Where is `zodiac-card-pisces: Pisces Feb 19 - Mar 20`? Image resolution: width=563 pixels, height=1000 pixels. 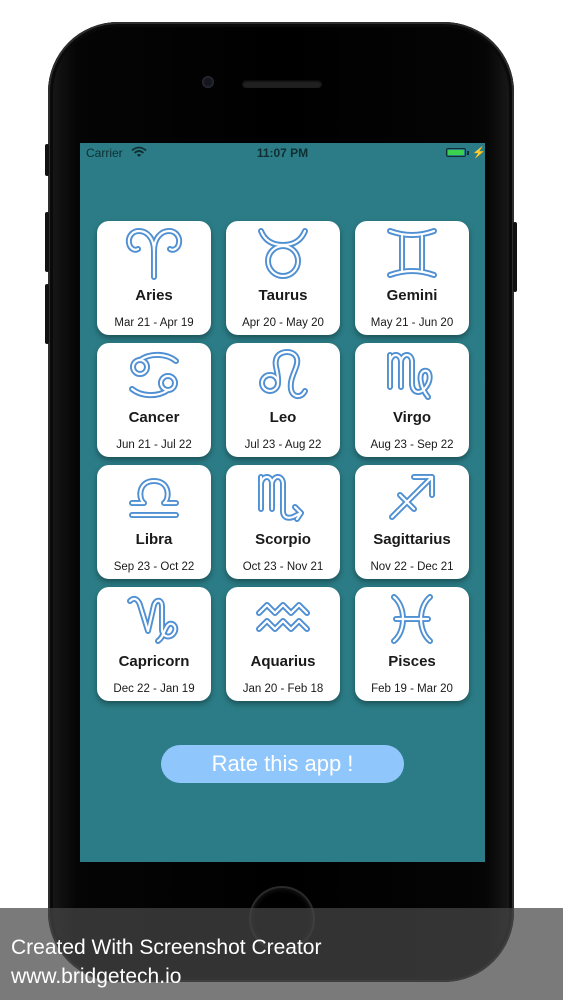
zodiac-card-pisces: Pisces Feb 19 - Mar 20 is located at coordinates (412, 644).